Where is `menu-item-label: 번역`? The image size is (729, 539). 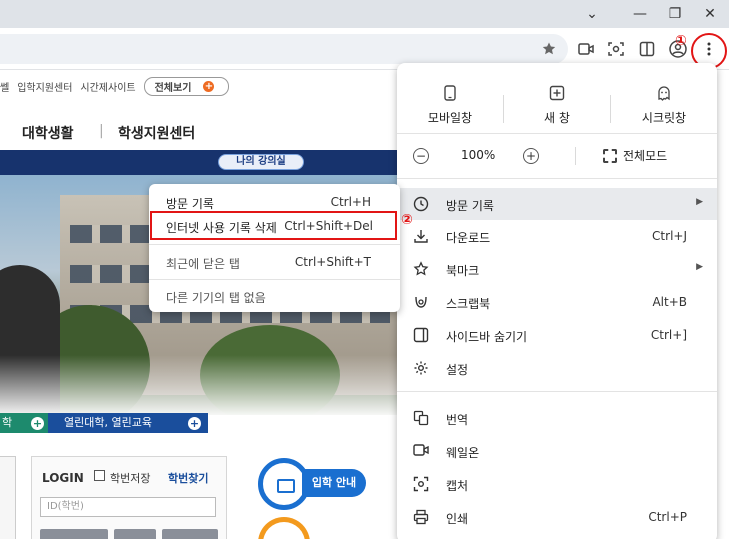
menu-item-label: 번역 is located at coordinates (457, 420).